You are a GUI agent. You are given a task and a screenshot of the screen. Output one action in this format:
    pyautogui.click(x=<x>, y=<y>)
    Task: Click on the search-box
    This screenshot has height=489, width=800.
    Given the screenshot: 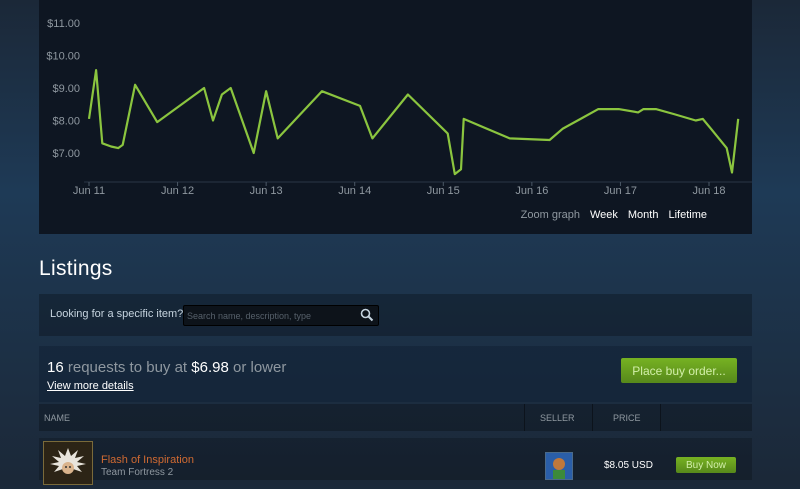 What is the action you would take?
    pyautogui.click(x=281, y=315)
    